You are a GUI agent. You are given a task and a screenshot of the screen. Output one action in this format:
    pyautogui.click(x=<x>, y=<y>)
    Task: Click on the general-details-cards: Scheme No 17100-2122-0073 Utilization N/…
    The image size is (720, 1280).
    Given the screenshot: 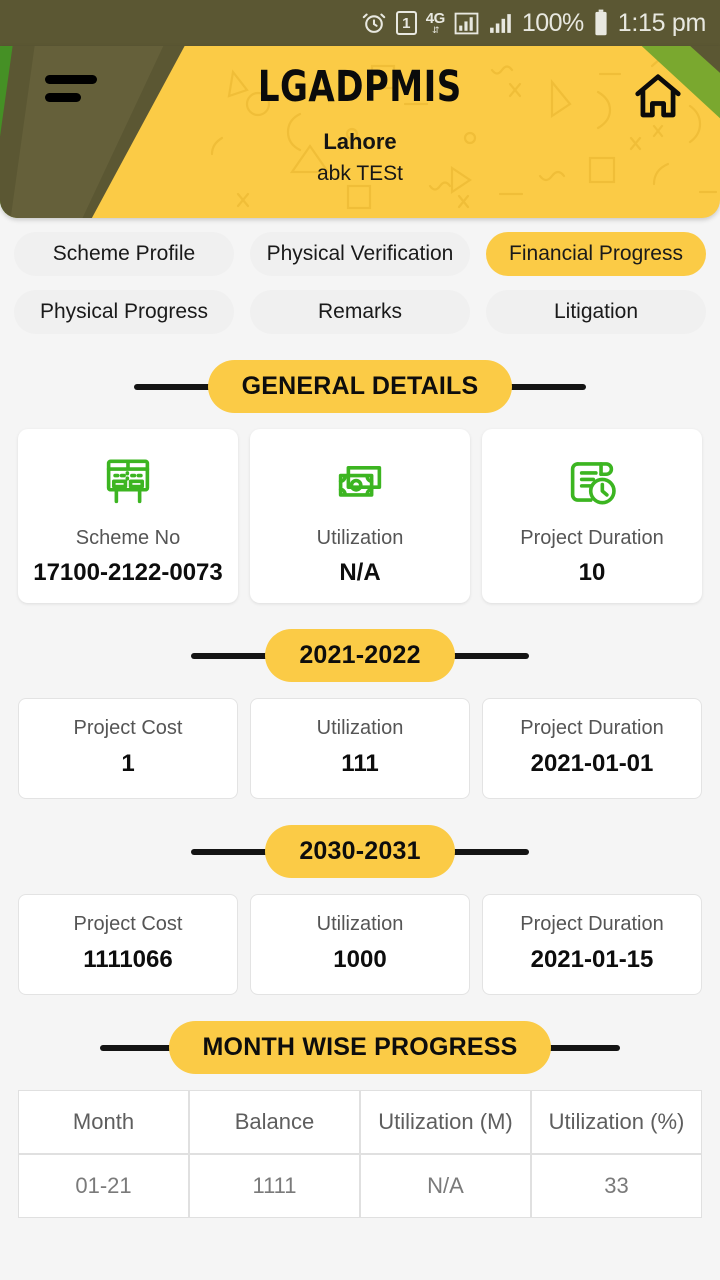 What is the action you would take?
    pyautogui.click(x=360, y=516)
    